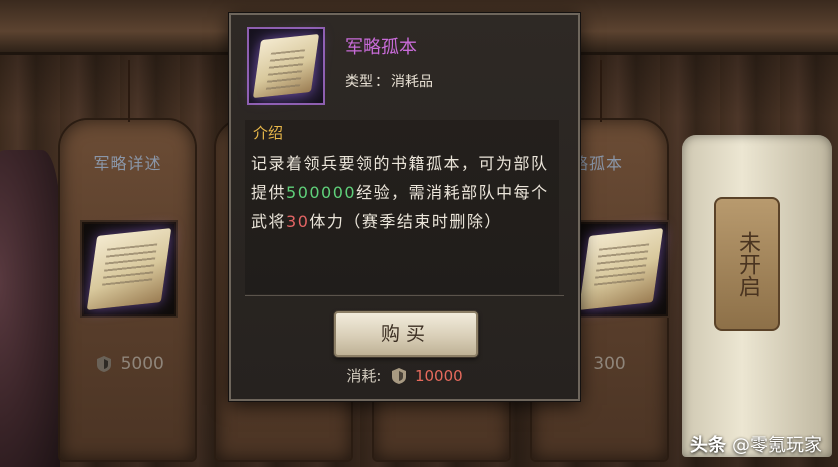 This screenshot has height=467, width=838. I want to click on cost-label: 消耗:, so click(364, 376).